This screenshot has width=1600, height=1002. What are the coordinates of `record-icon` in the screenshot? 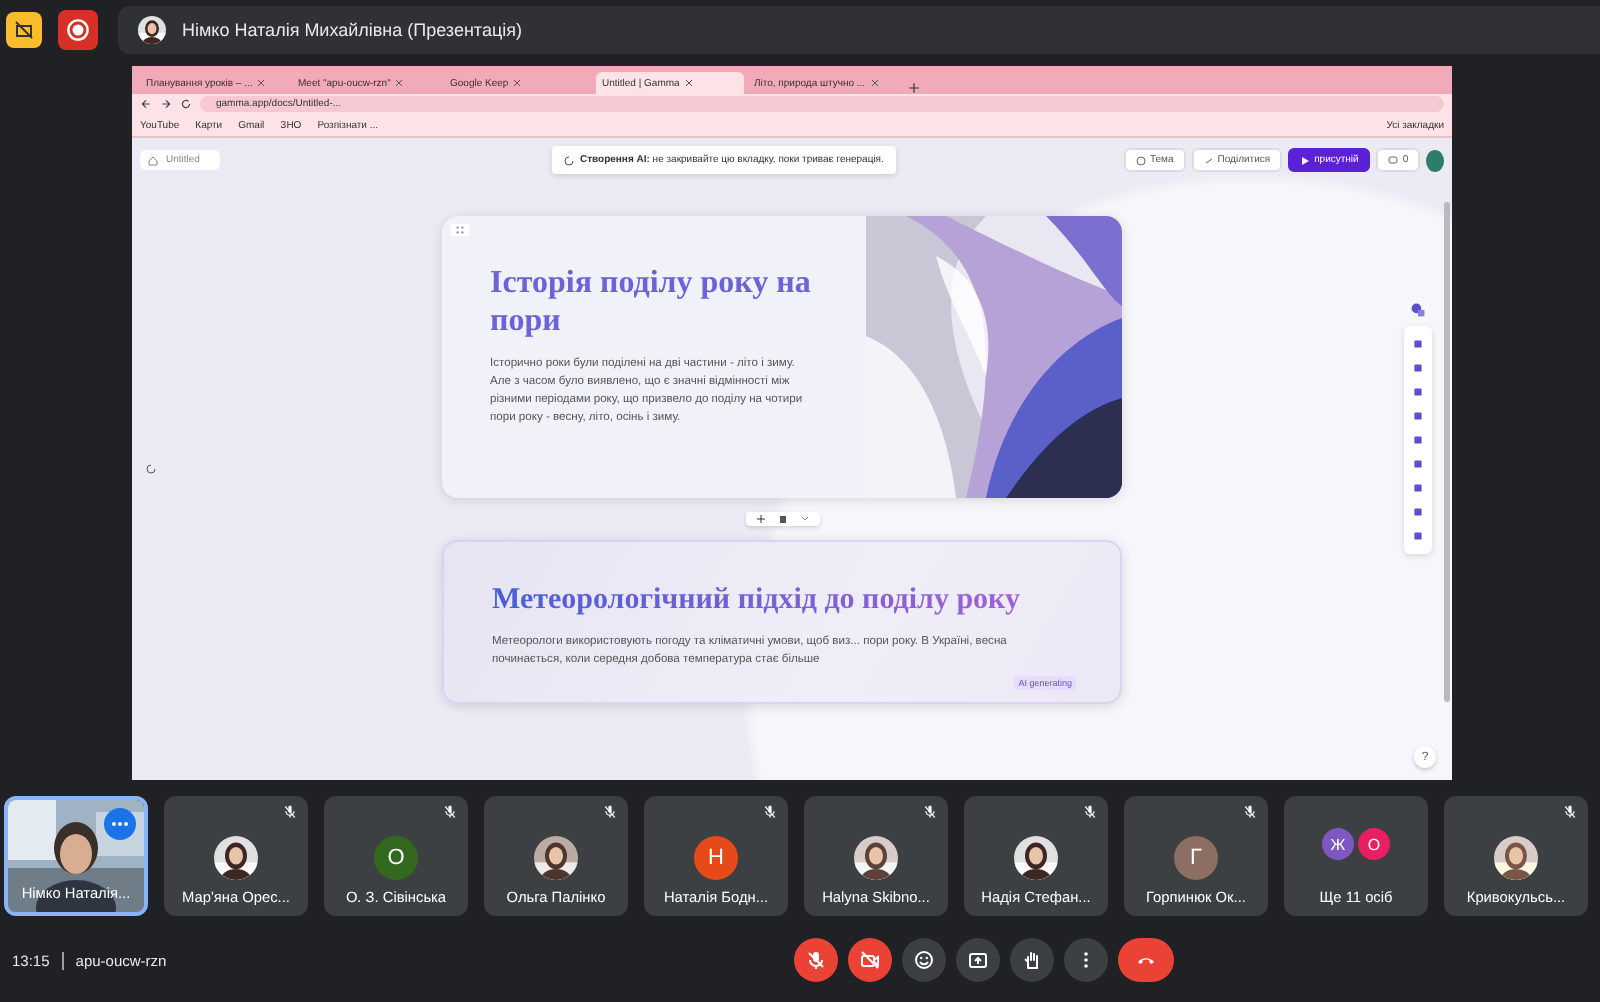 It's located at (78, 30).